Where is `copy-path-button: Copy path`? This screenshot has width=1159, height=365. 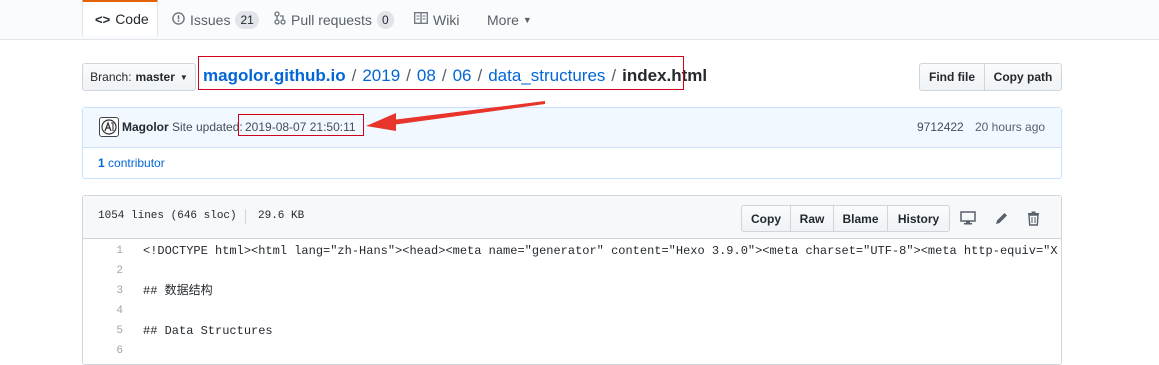 copy-path-button: Copy path is located at coordinates (1023, 77).